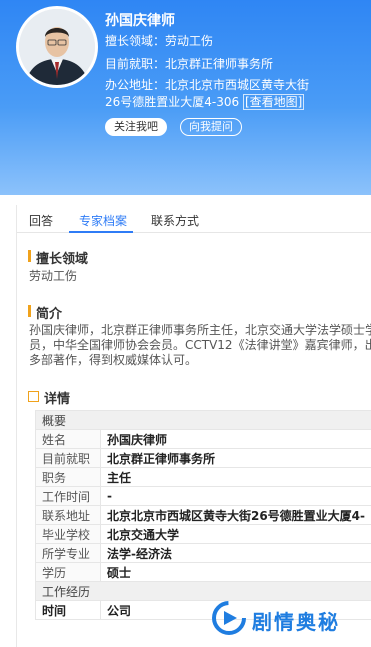 The width and height of the screenshot is (371, 647). I want to click on table-row: 姓名 孙国庆律师, so click(203, 439).